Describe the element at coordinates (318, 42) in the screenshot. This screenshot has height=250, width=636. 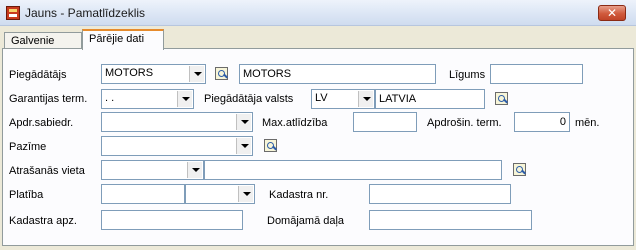
I see `tab-bar: Galvenie dati Pārējie dati` at that location.